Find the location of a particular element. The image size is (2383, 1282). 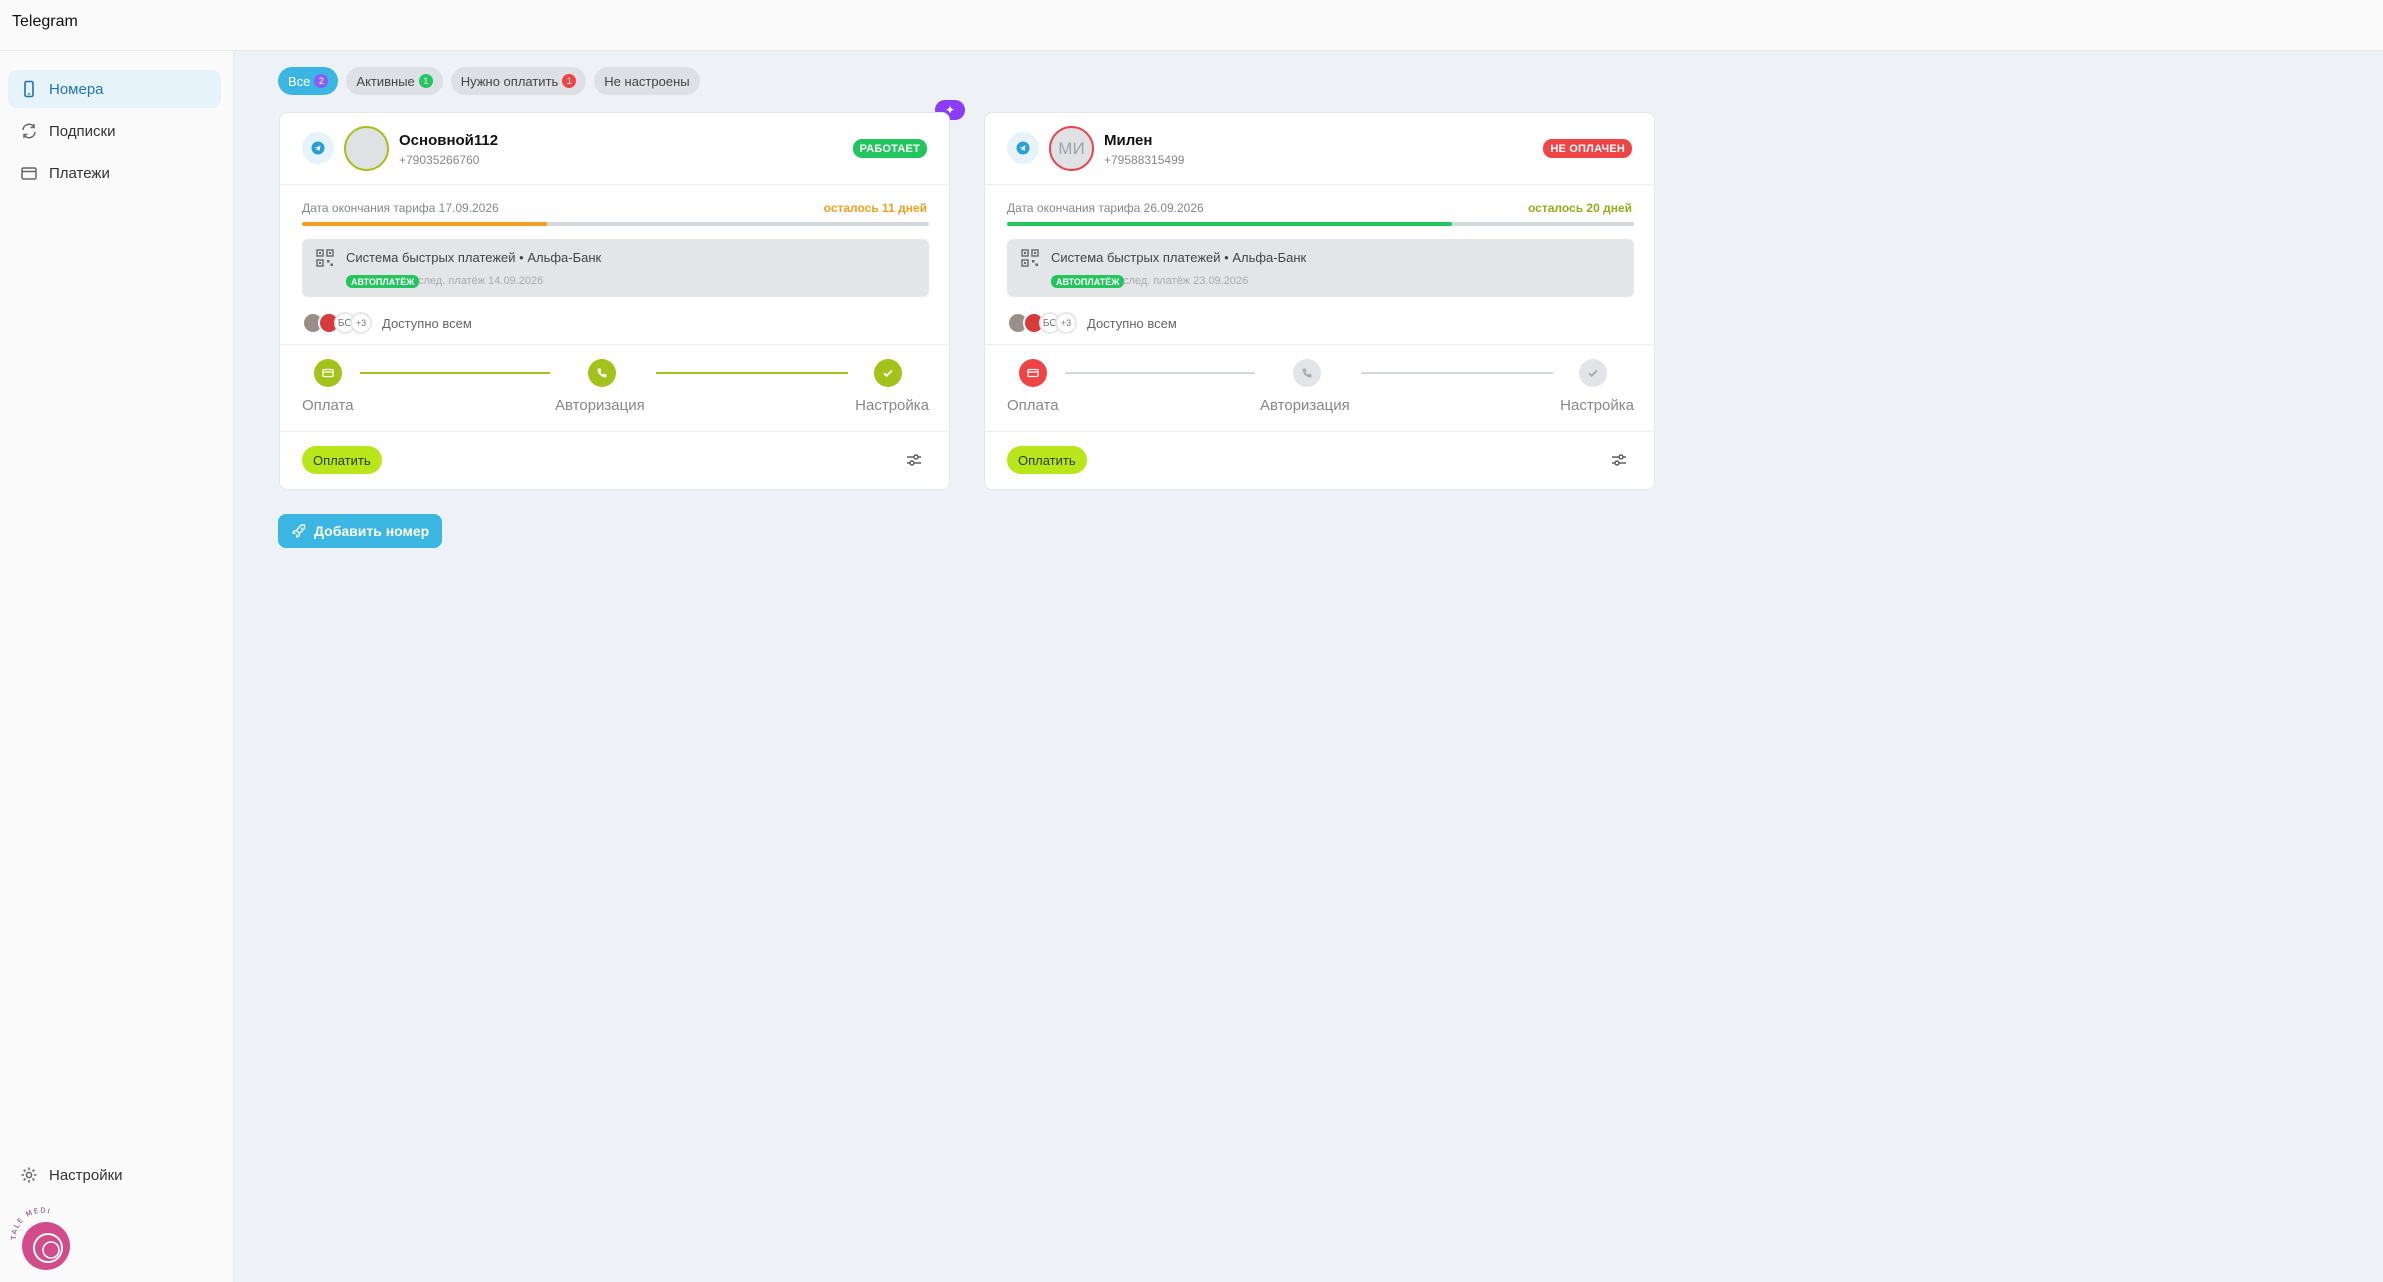

sidebar-item-settings: Настройки is located at coordinates (114, 1175).